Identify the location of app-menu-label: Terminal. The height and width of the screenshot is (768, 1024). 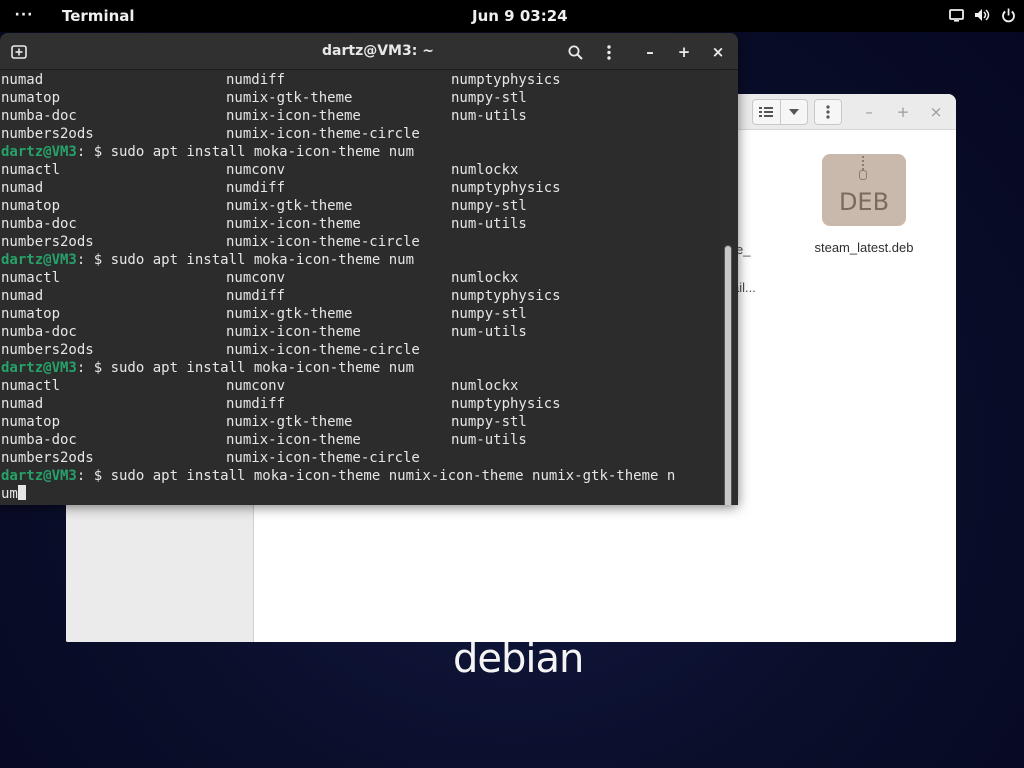
(98, 16).